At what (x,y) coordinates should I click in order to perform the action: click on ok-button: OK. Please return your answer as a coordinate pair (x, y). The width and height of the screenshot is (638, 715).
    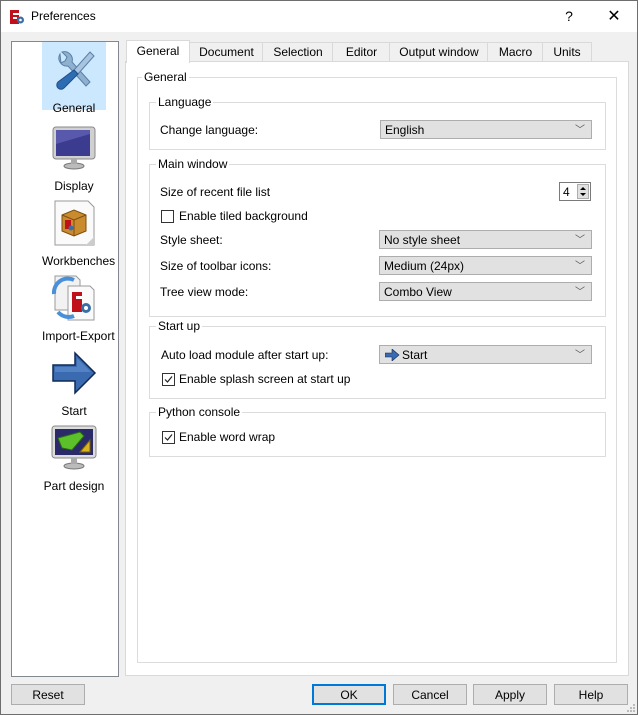
    Looking at the image, I should click on (349, 694).